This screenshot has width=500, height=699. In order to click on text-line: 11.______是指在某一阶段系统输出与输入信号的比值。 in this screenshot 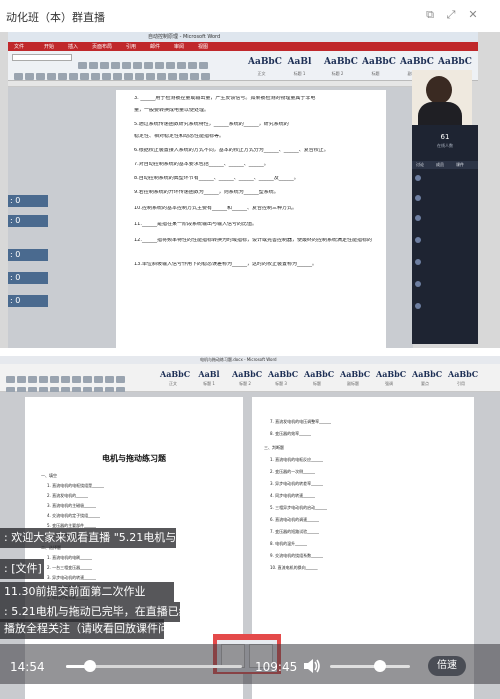, I will do `click(195, 224)`.